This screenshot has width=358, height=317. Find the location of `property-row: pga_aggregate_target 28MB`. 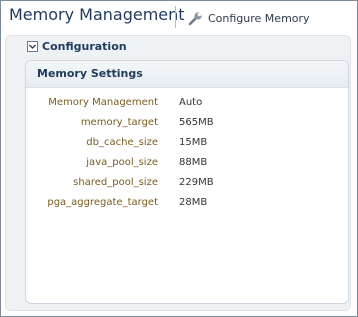

property-row: pga_aggregate_target 28MB is located at coordinates (186, 206).